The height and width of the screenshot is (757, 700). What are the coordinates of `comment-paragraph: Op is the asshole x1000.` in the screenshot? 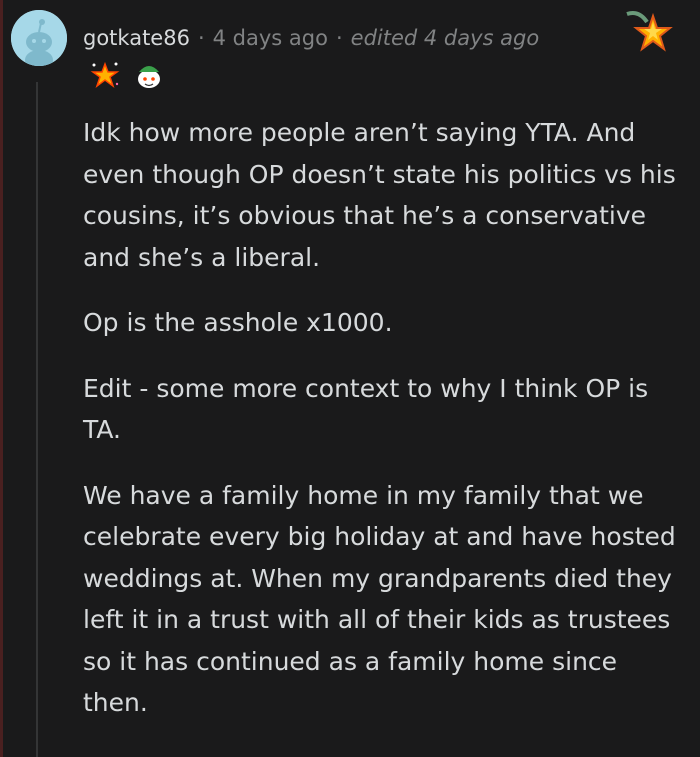 It's located at (238, 322).